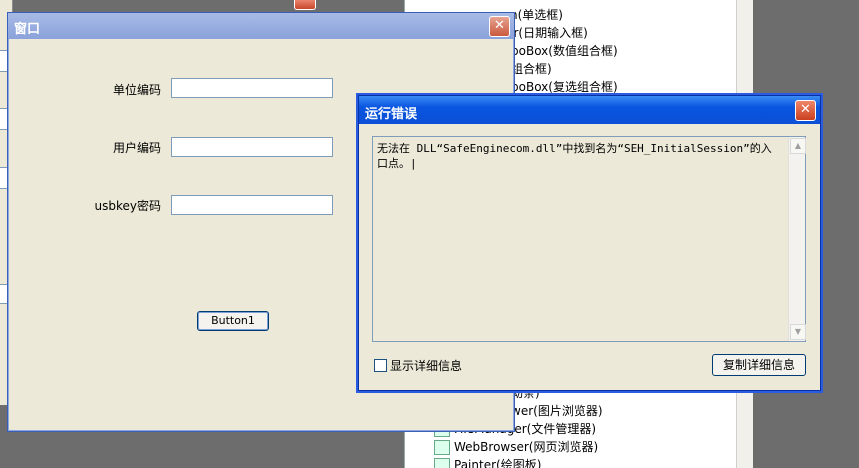 The width and height of the screenshot is (859, 468). What do you see at coordinates (27, 29) in the screenshot?
I see `form-title: 窗口` at bounding box center [27, 29].